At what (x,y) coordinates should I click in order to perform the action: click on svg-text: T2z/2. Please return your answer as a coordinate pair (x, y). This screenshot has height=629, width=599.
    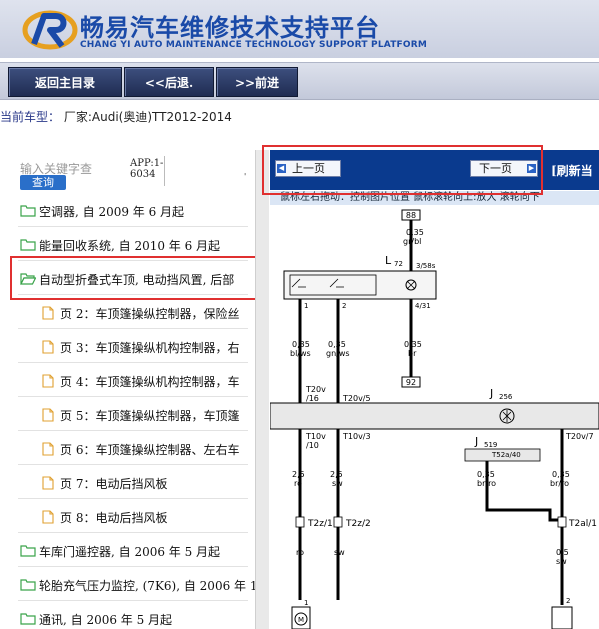
    Looking at the image, I should click on (358, 524).